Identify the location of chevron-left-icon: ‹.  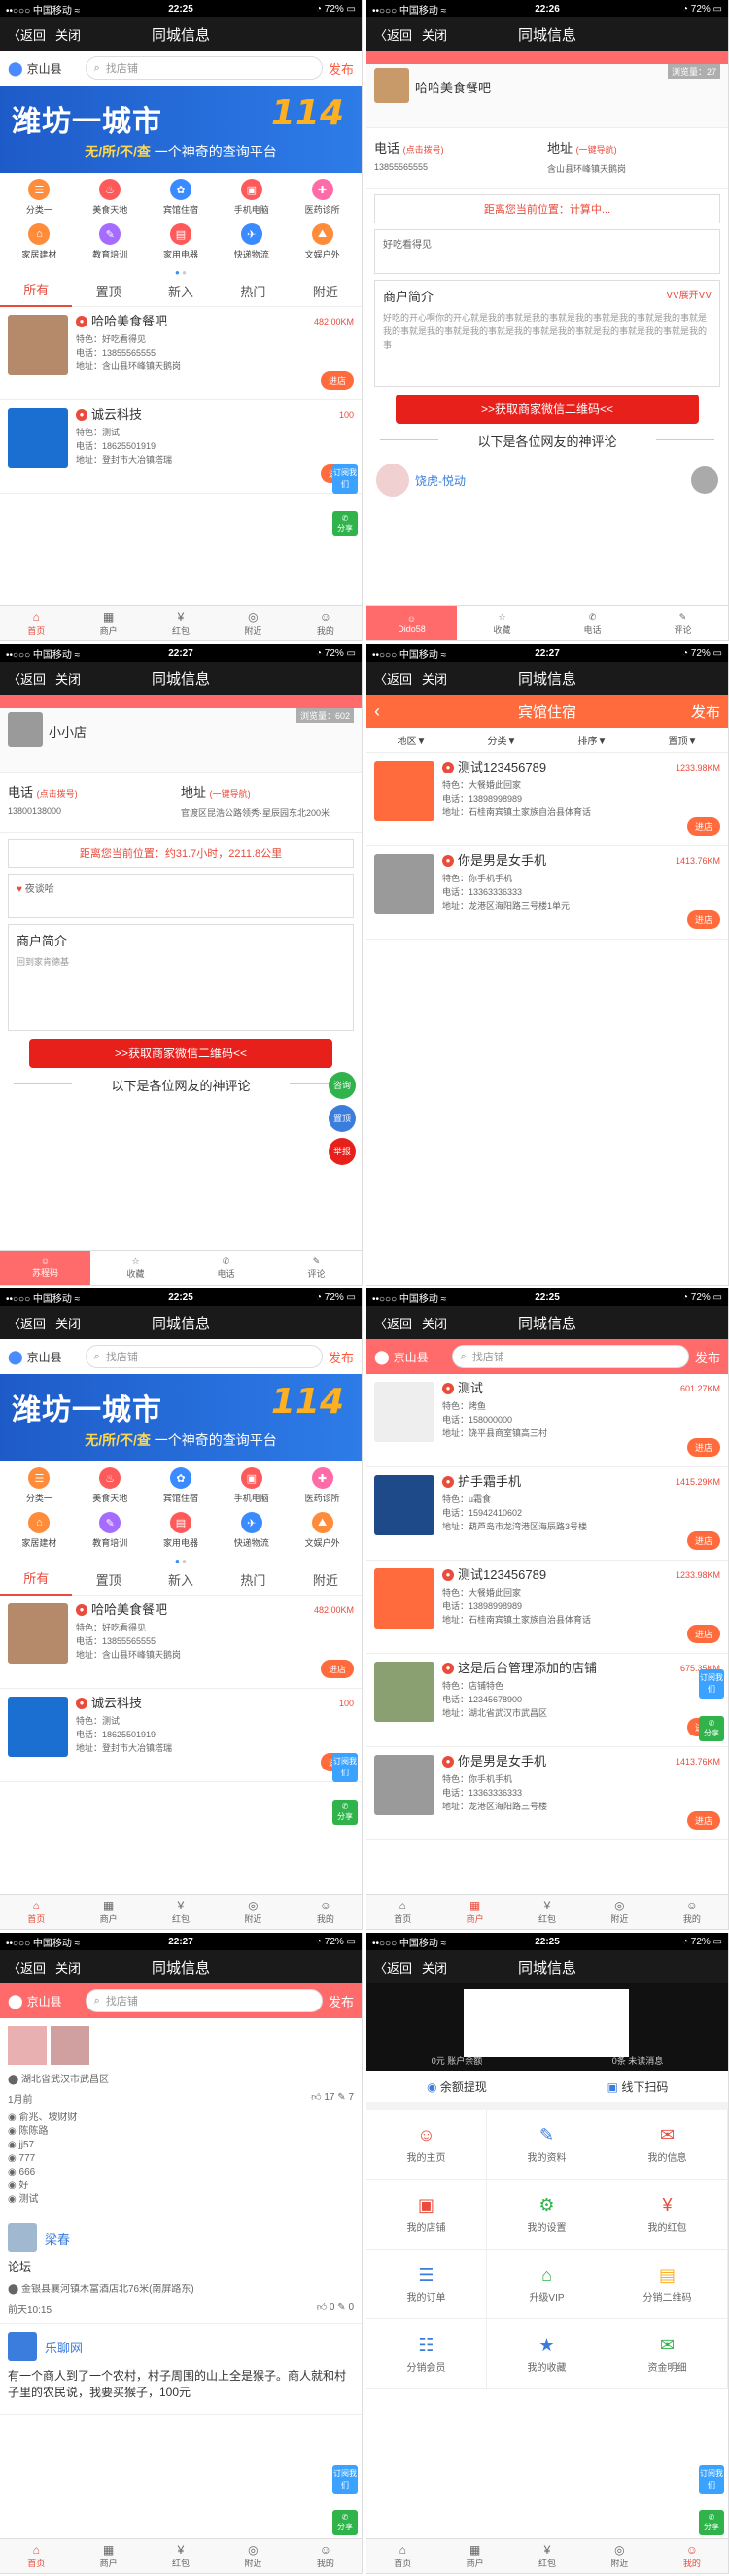
(388, 712).